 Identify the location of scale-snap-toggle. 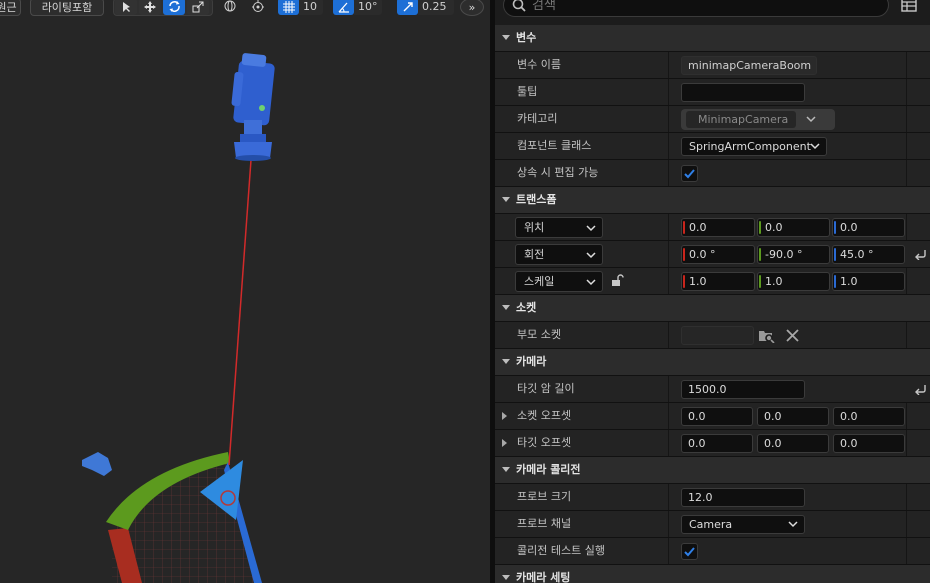
(407, 7).